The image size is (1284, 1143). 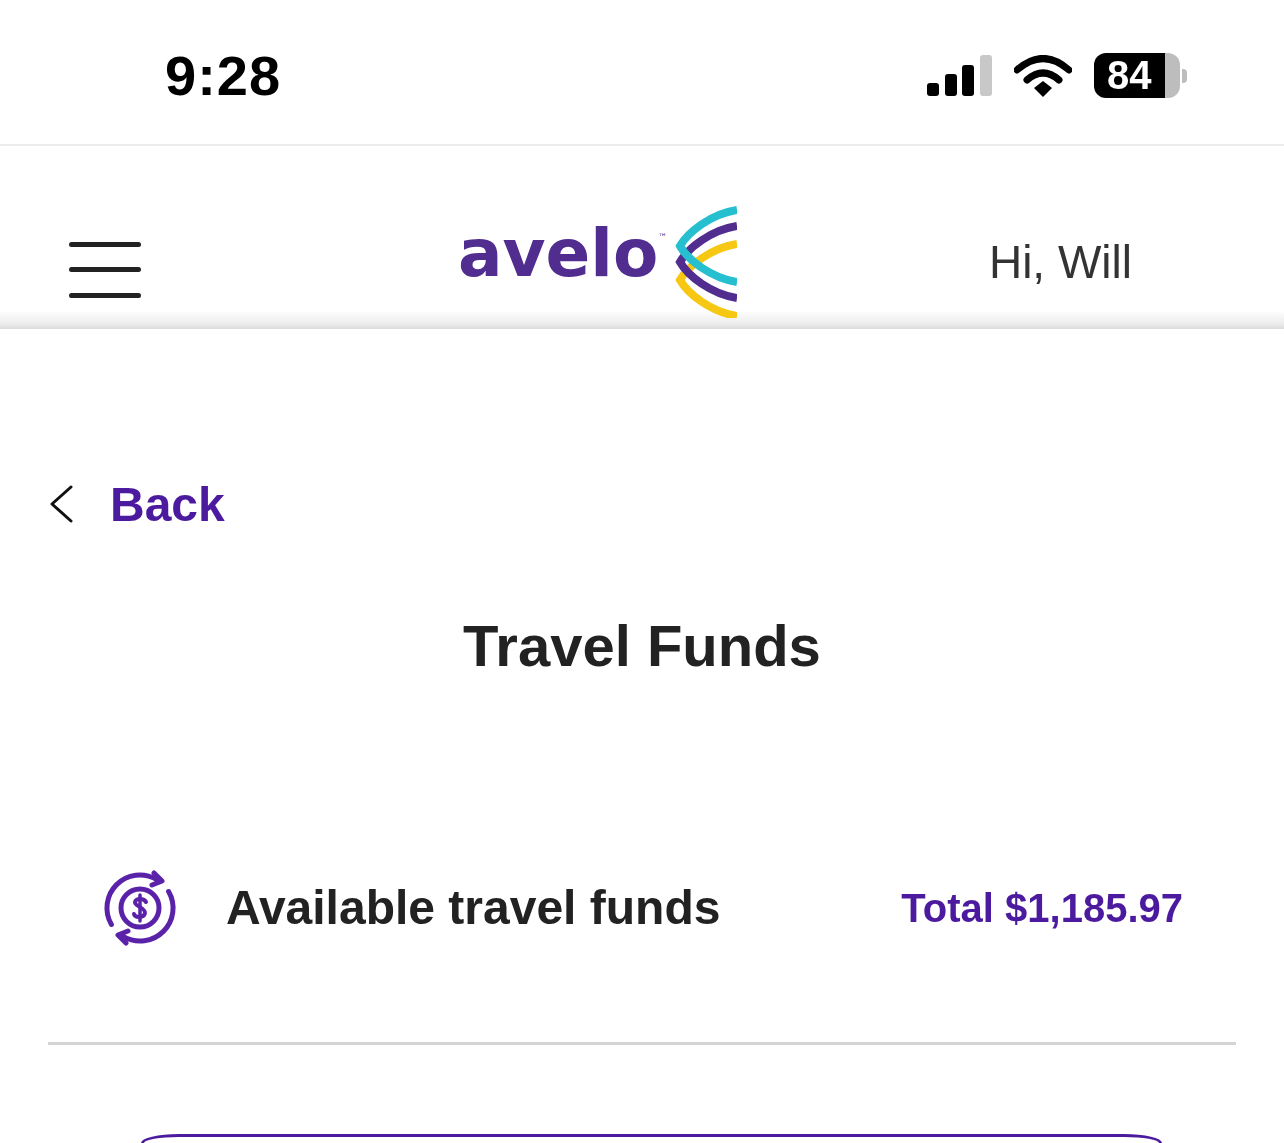 What do you see at coordinates (140, 908) in the screenshot?
I see `dollar-cycle-icon` at bounding box center [140, 908].